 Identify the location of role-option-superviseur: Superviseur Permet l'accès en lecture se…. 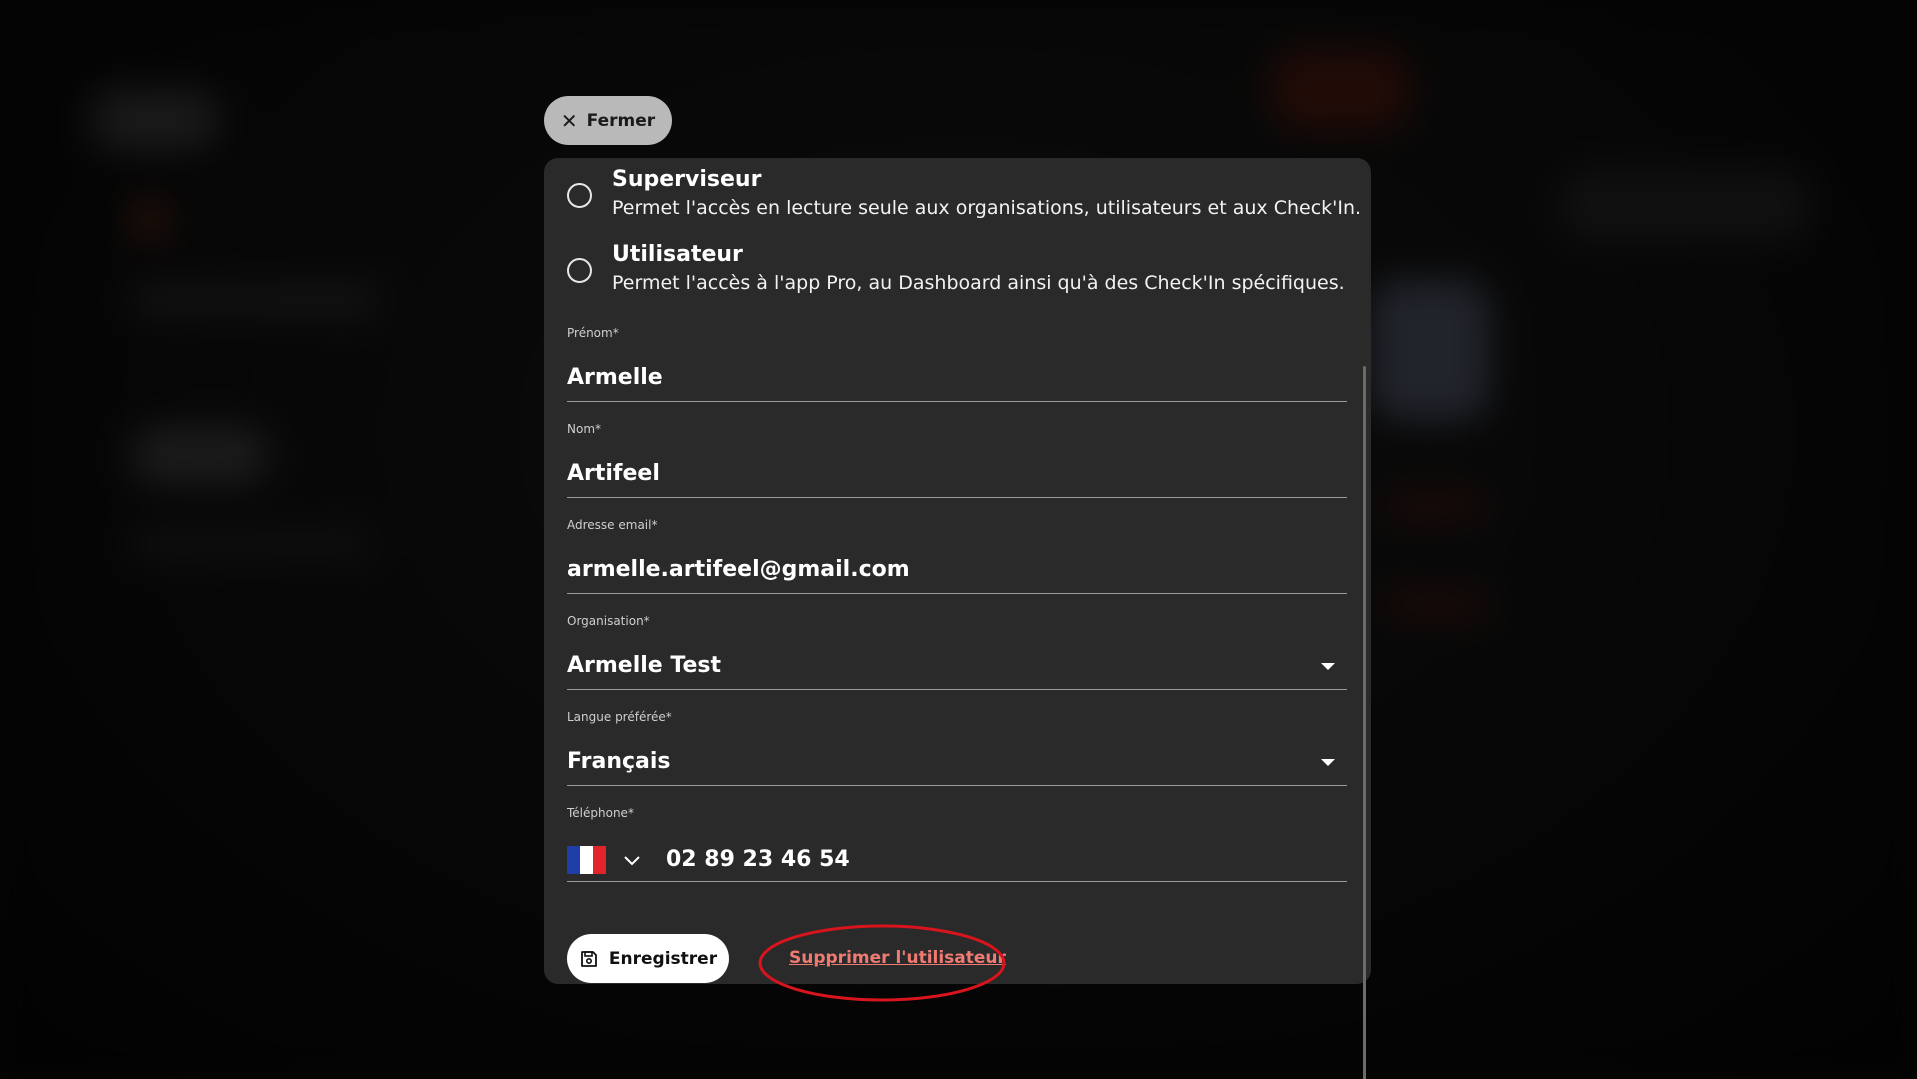
(964, 194).